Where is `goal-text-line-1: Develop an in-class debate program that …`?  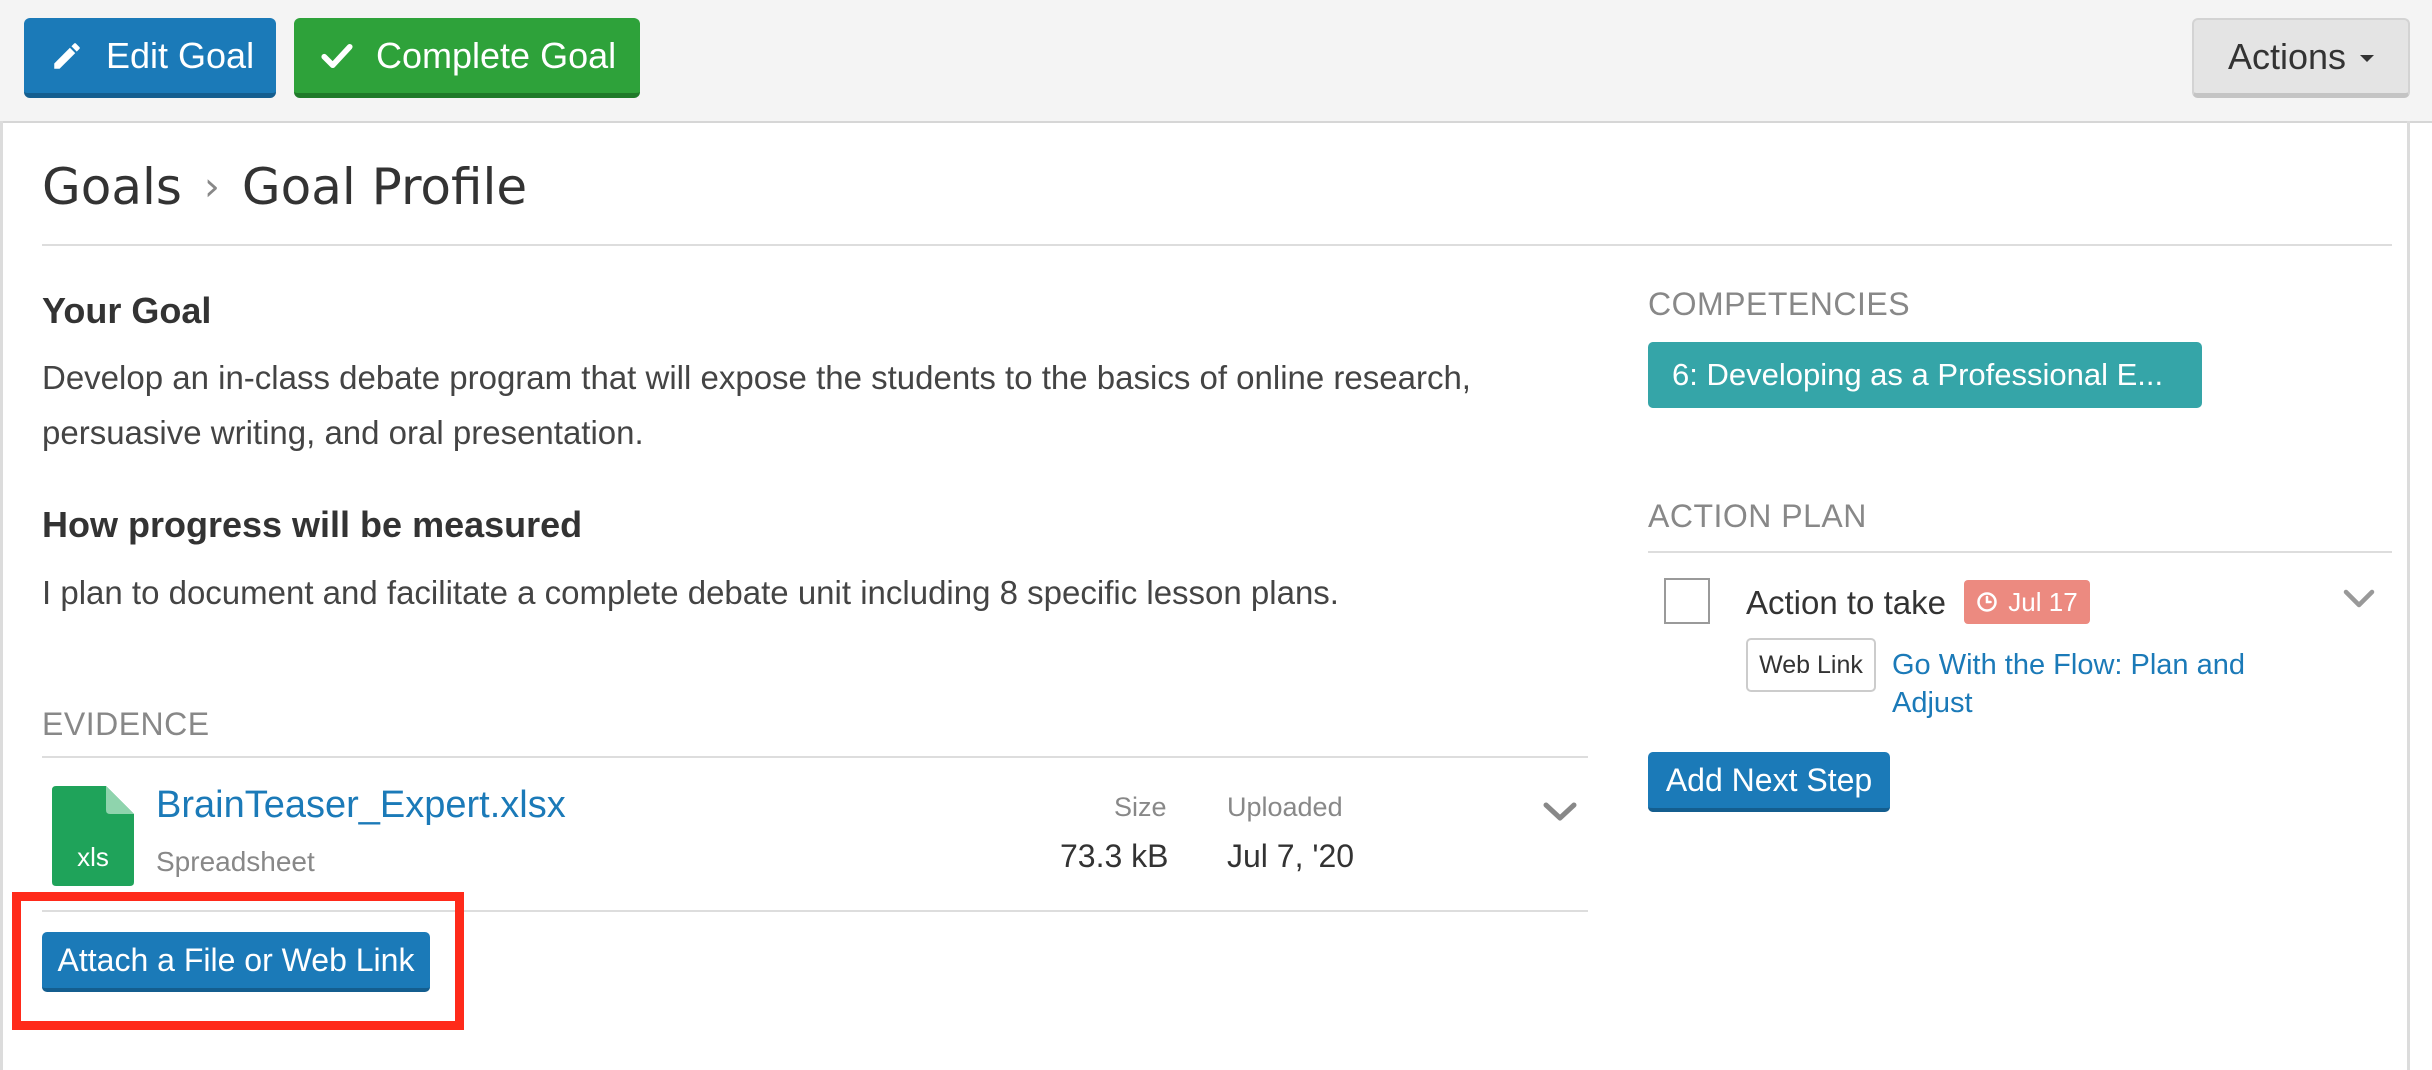
goal-text-line-1: Develop an in-class debate program that … is located at coordinates (756, 377).